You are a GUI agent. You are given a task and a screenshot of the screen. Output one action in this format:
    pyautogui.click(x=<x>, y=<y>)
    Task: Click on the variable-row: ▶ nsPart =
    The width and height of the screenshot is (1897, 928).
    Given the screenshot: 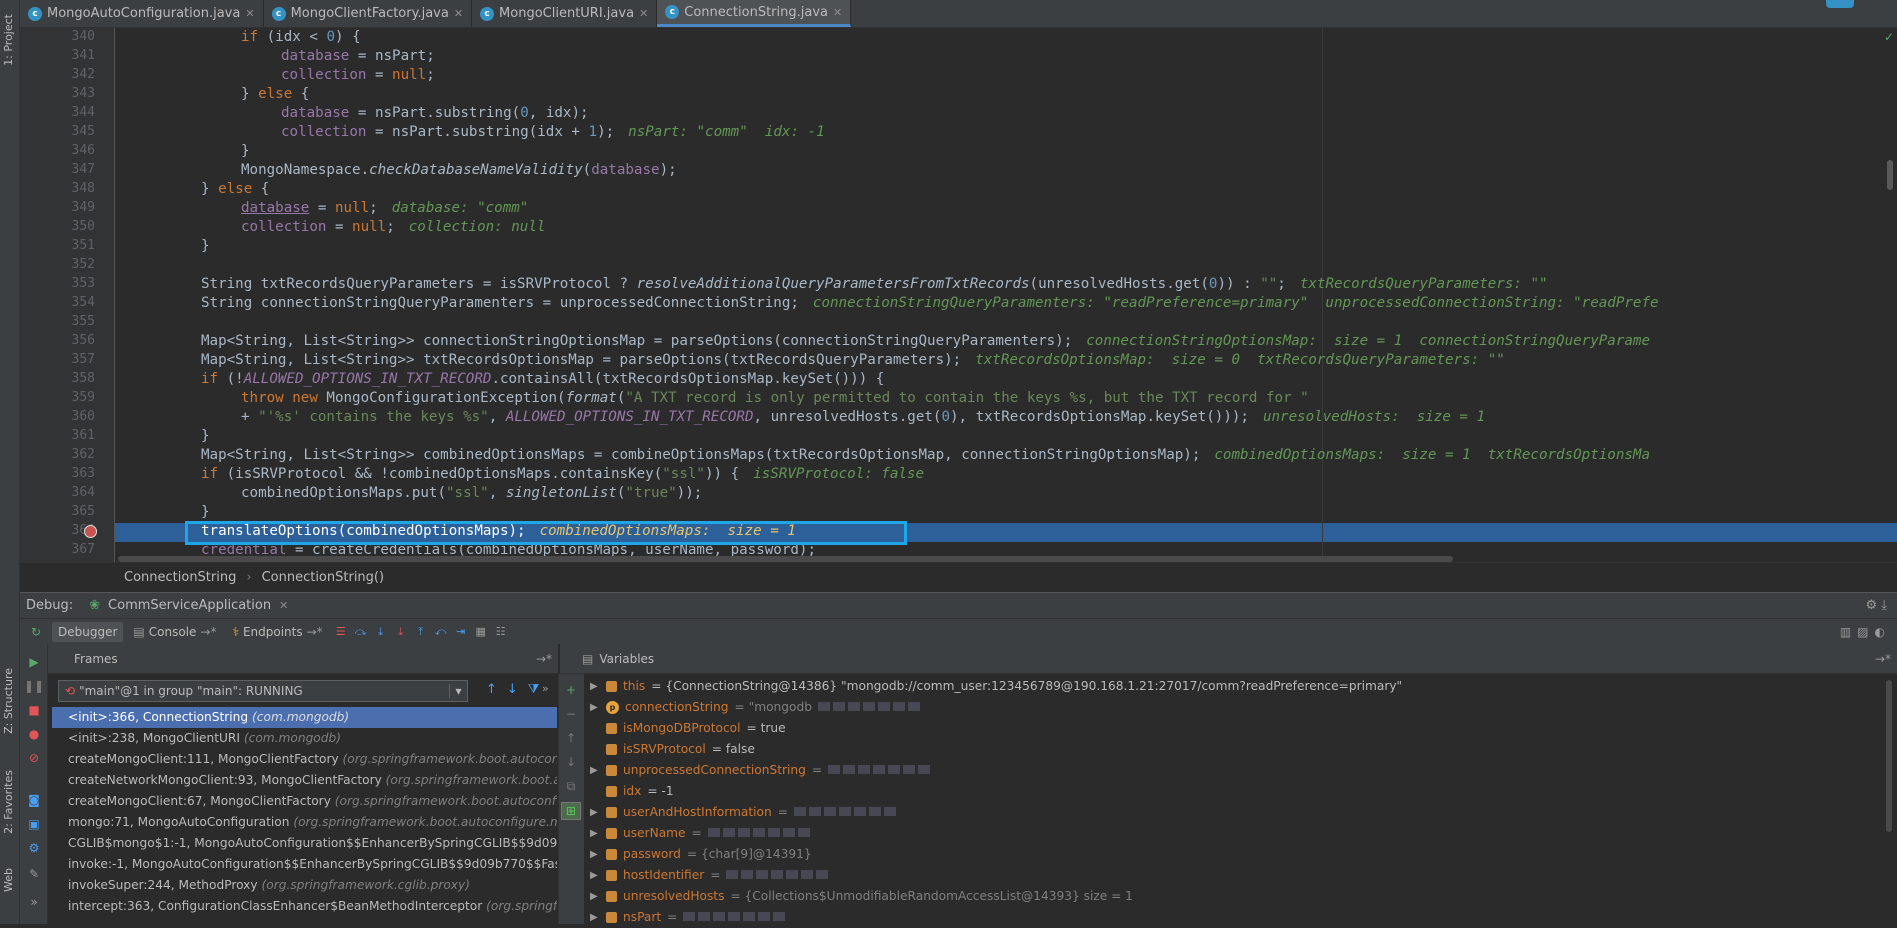 What is the action you would take?
    pyautogui.click(x=689, y=917)
    